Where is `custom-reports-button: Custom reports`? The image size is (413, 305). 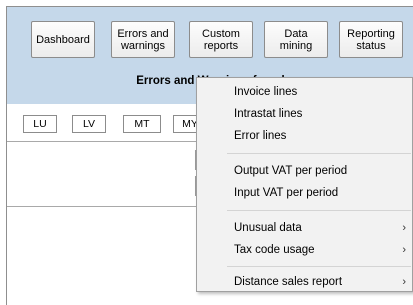
custom-reports-button: Custom reports is located at coordinates (221, 39).